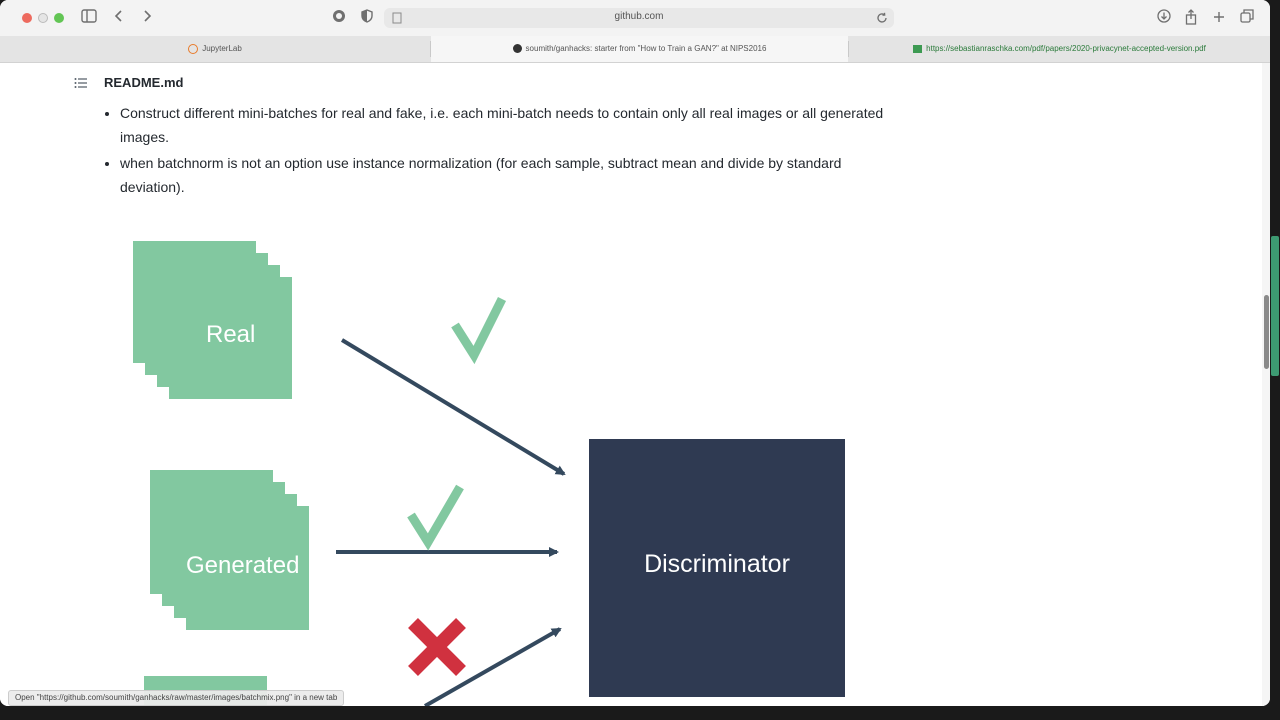 This screenshot has width=1280, height=720. Describe the element at coordinates (882, 20) in the screenshot. I see `reload-icon` at that location.